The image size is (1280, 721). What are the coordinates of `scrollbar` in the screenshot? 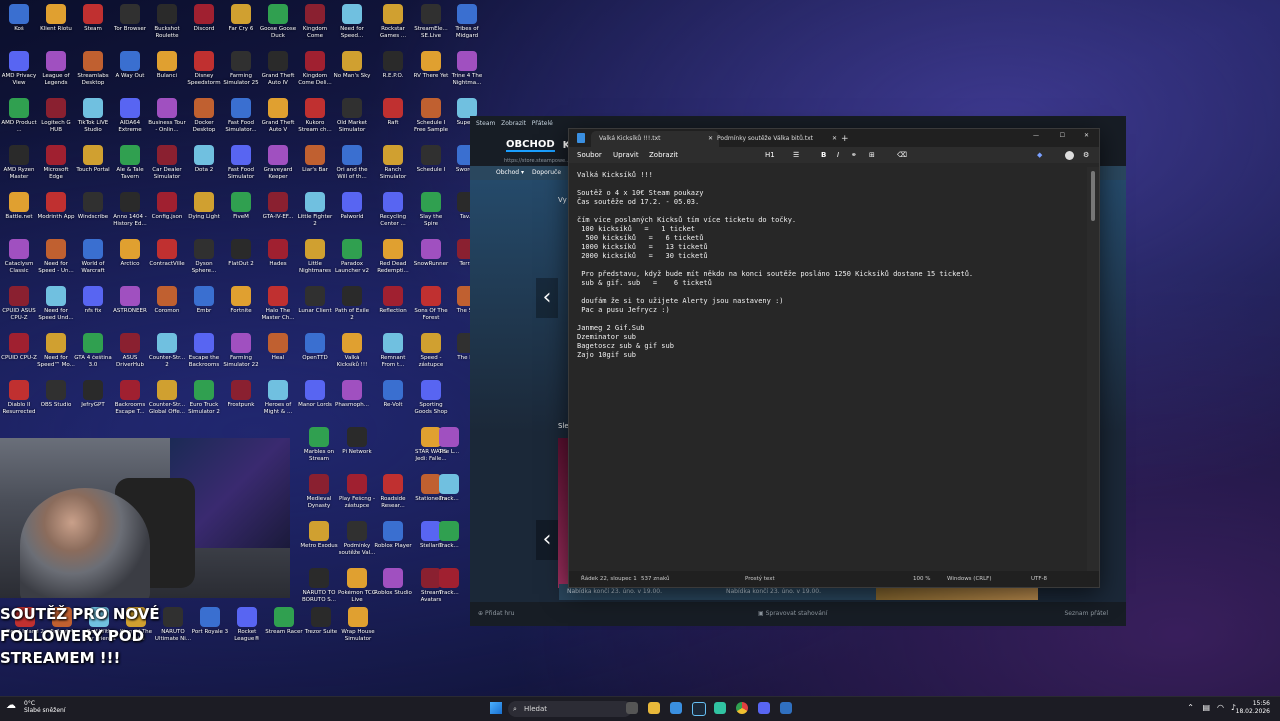 It's located at (1093, 369).